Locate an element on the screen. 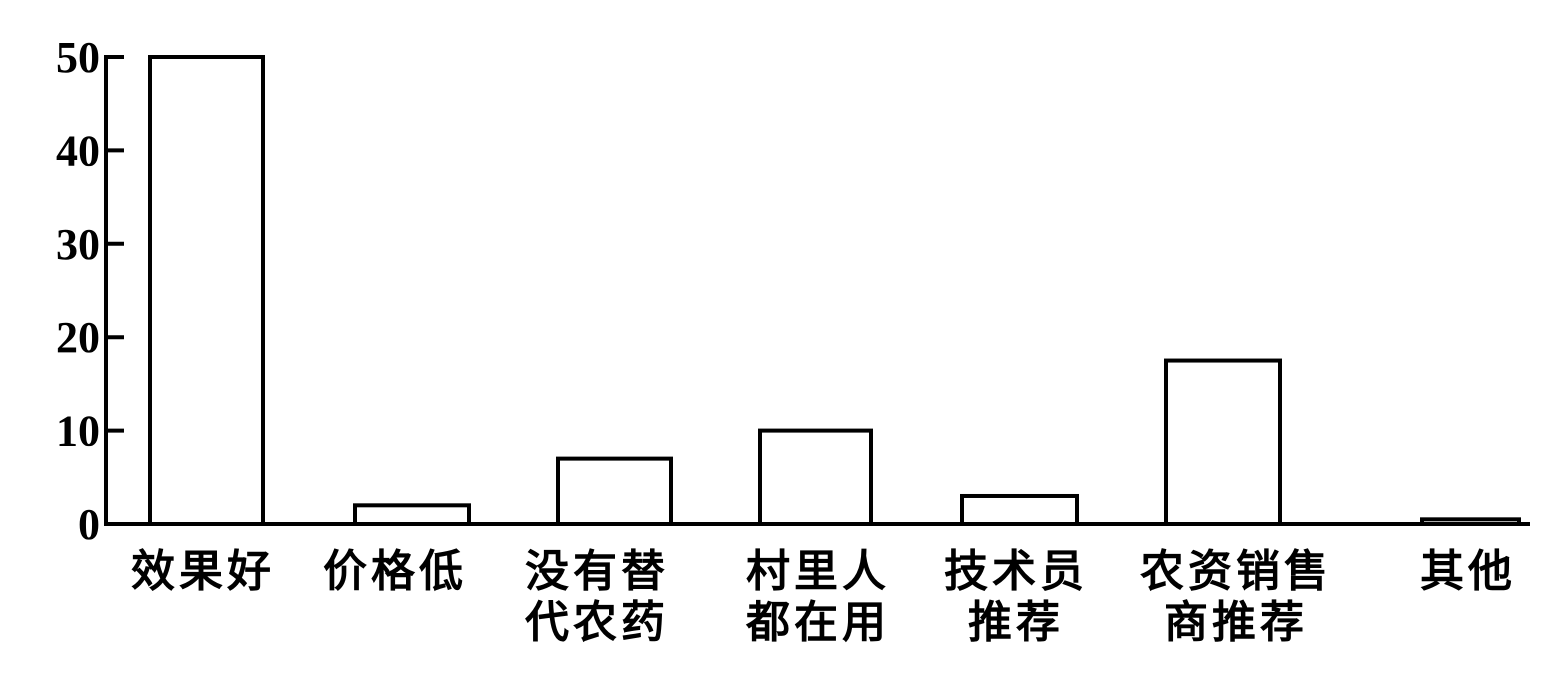 The width and height of the screenshot is (1549, 686). y-tick-label: 40 is located at coordinates (78, 150).